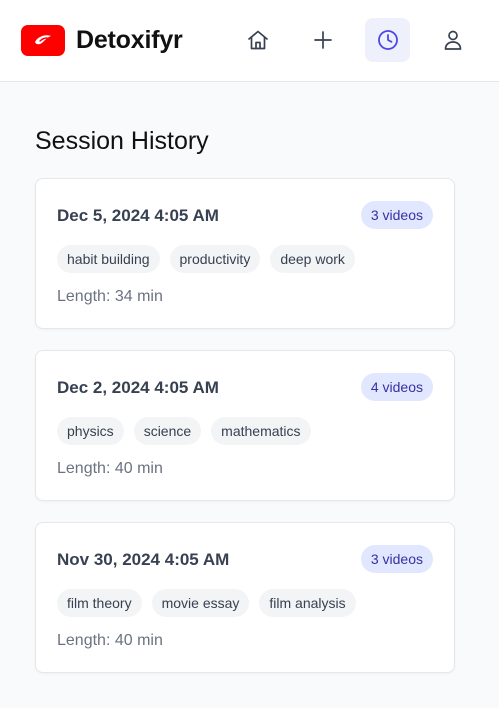 The image size is (499, 708). I want to click on topic-tag: mathematics, so click(261, 431).